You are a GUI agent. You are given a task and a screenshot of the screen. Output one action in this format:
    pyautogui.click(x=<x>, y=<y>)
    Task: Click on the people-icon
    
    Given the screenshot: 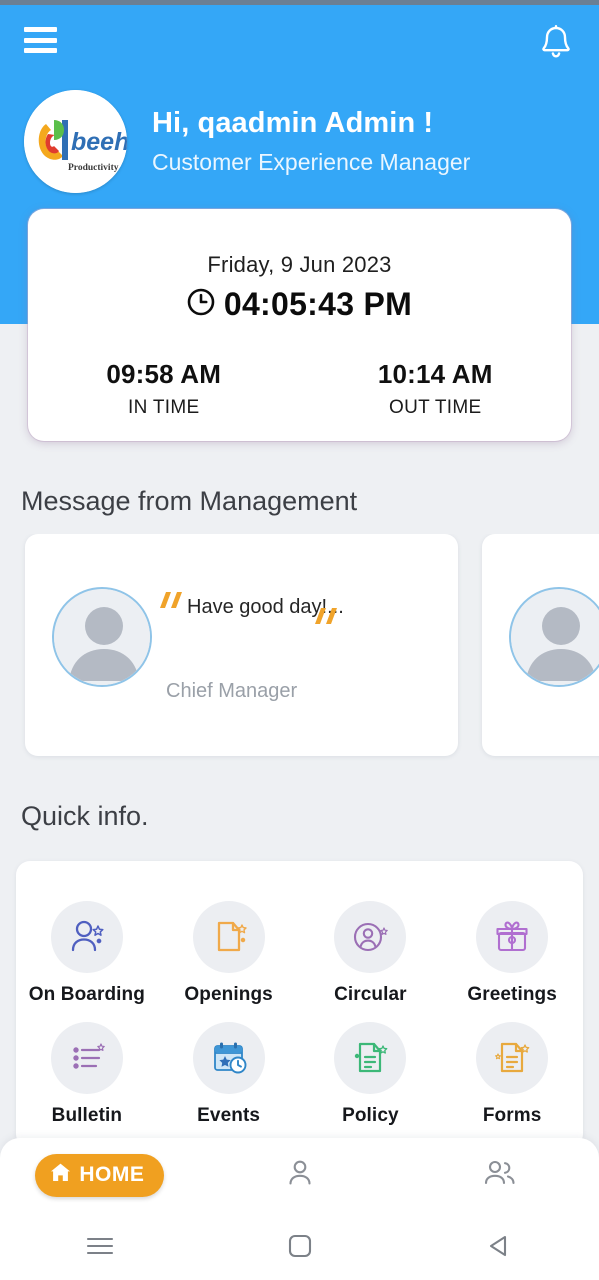 What is the action you would take?
    pyautogui.click(x=499, y=1175)
    